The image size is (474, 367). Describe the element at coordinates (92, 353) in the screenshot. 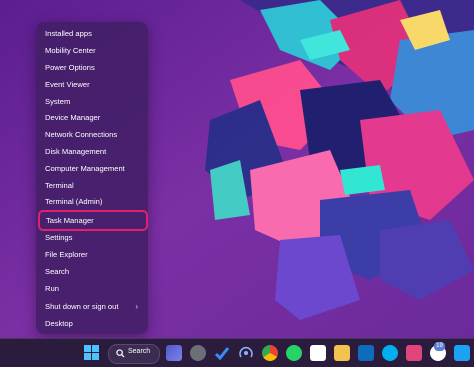

I see `windows-start-icon` at that location.